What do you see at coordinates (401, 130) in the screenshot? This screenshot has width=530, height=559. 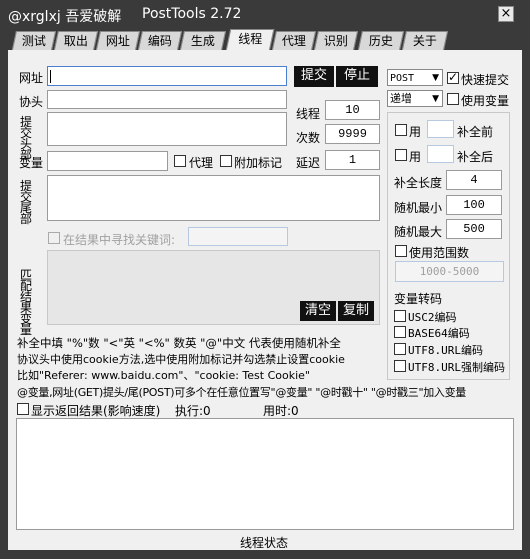 I see `pad-before-checkbox` at bounding box center [401, 130].